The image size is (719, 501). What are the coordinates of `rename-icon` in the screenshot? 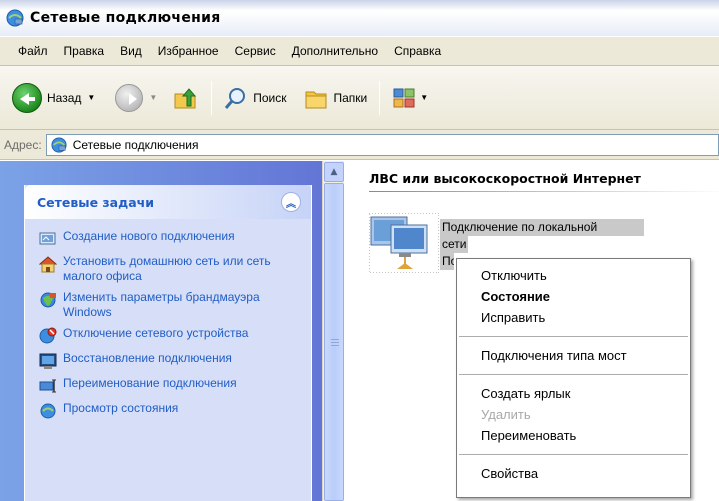 It's located at (47, 386).